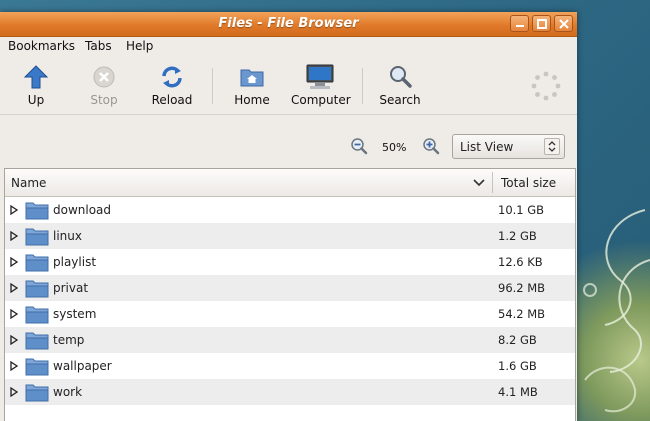 The height and width of the screenshot is (421, 650). I want to click on computer-button: Computer, so click(321, 85).